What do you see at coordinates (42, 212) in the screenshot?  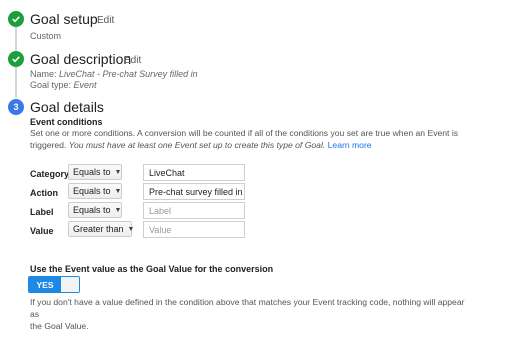 I see `condition-label-label: Label` at bounding box center [42, 212].